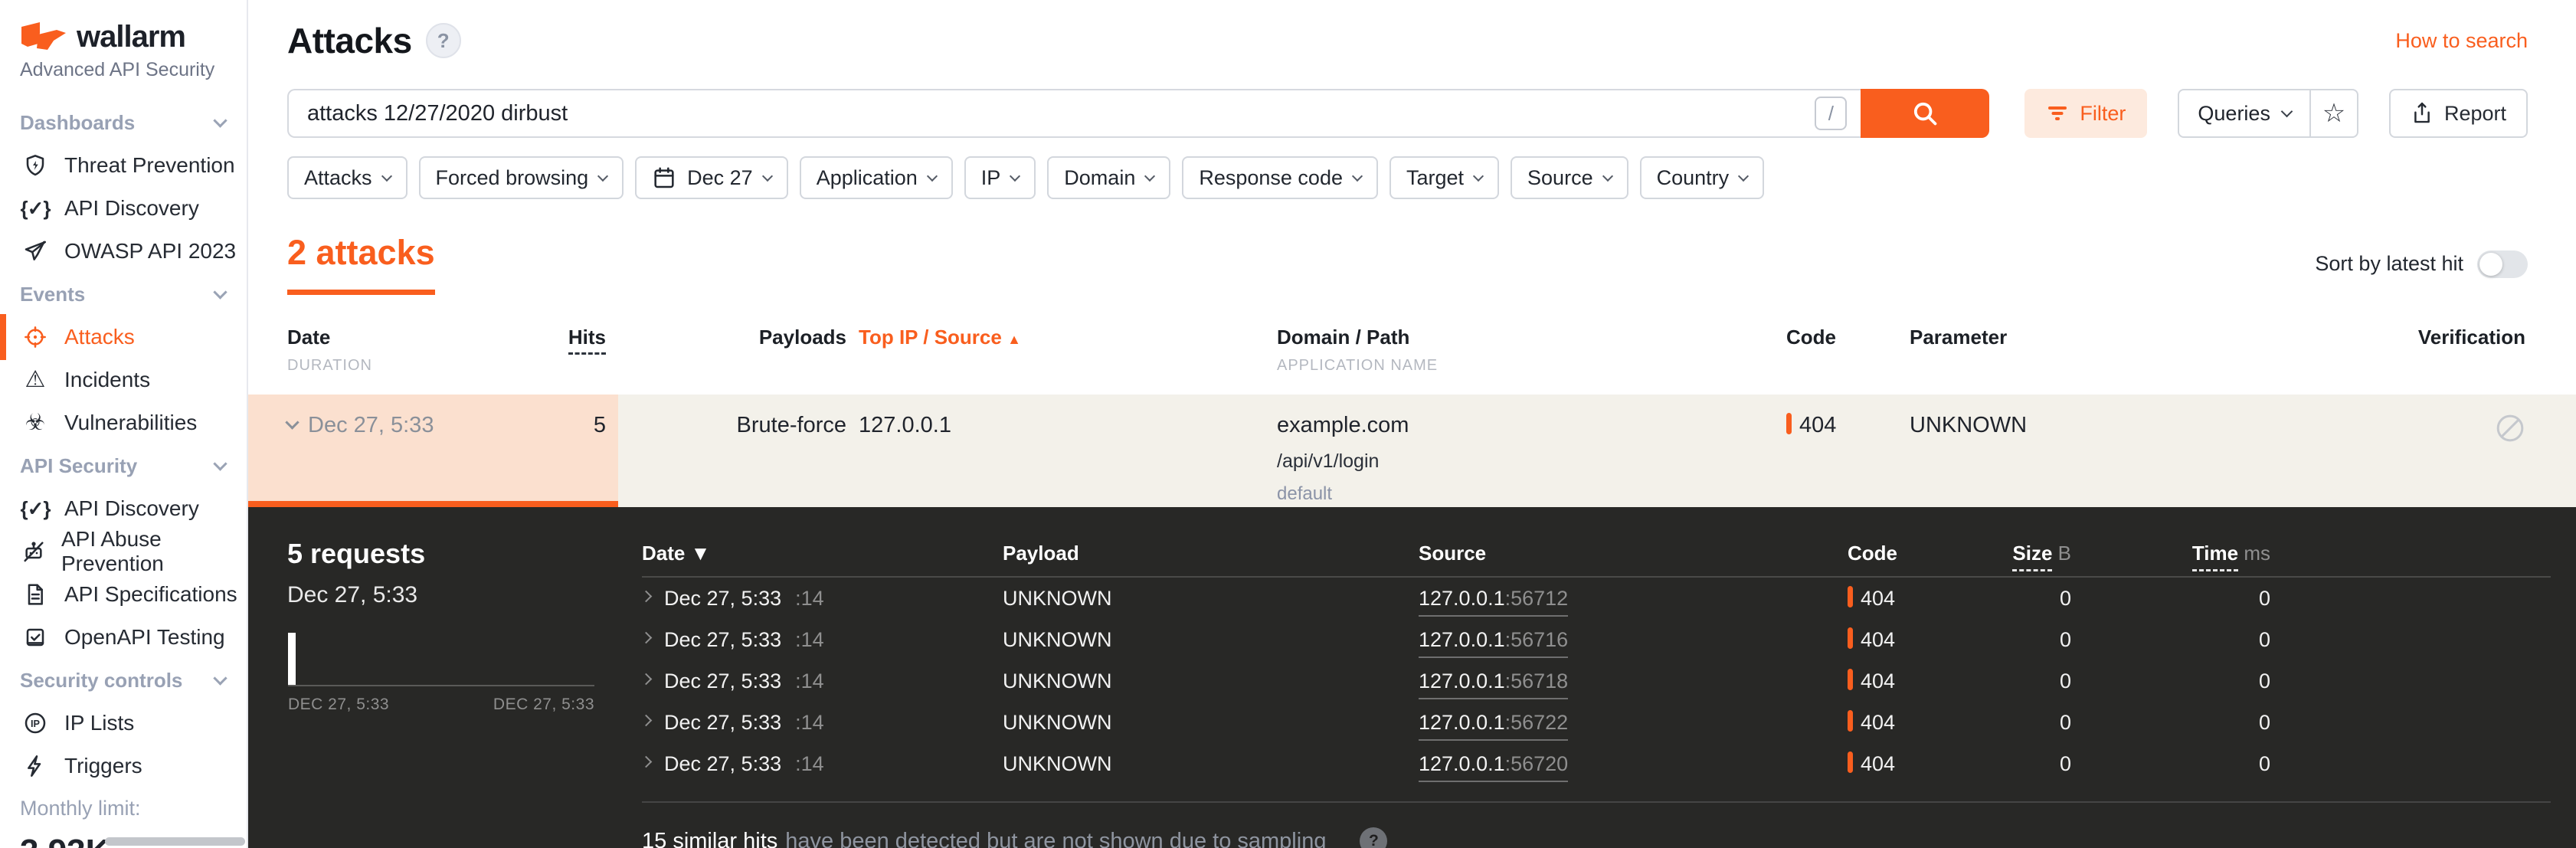 This screenshot has height=848, width=2576. Describe the element at coordinates (123, 766) in the screenshot. I see `sidebar-item-triggers: Triggers` at that location.